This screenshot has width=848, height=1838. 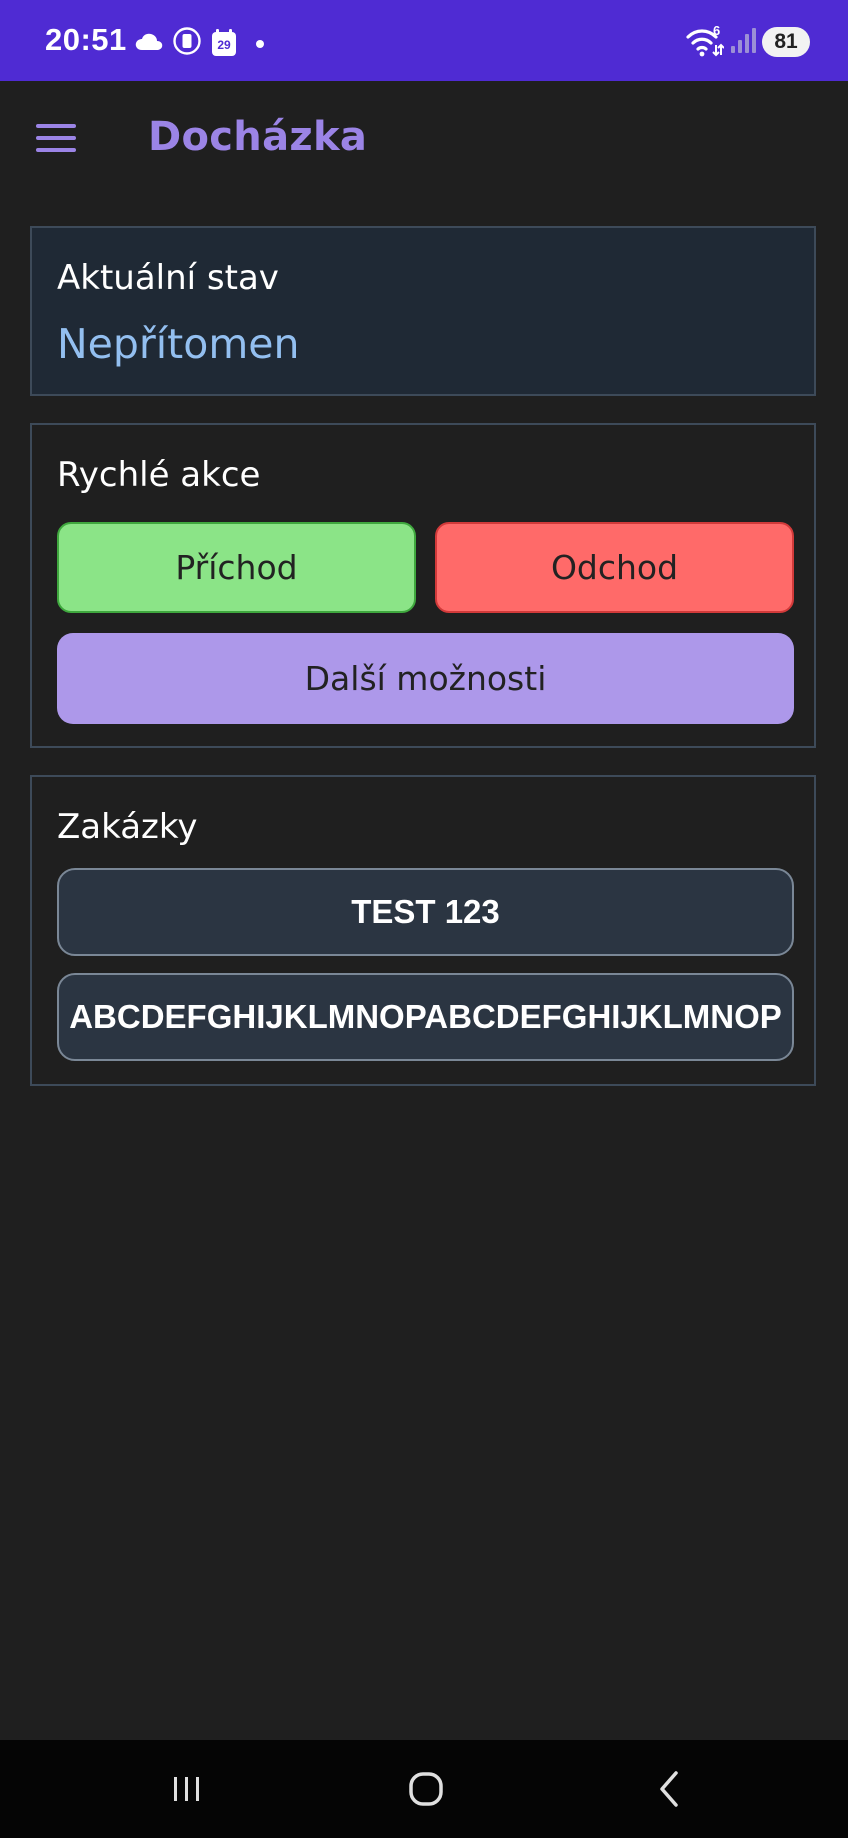 I want to click on arrive-button: Příchod, so click(x=236, y=567).